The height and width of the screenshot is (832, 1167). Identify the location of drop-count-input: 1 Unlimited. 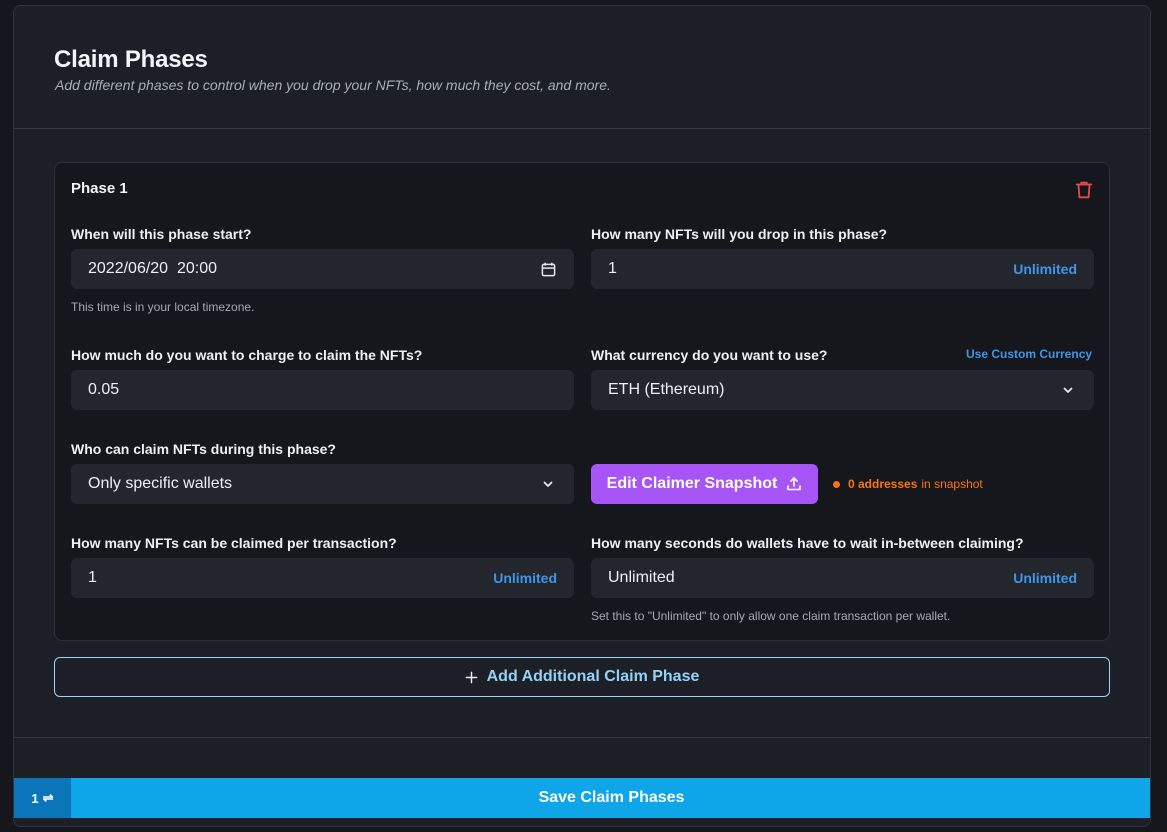
(842, 269).